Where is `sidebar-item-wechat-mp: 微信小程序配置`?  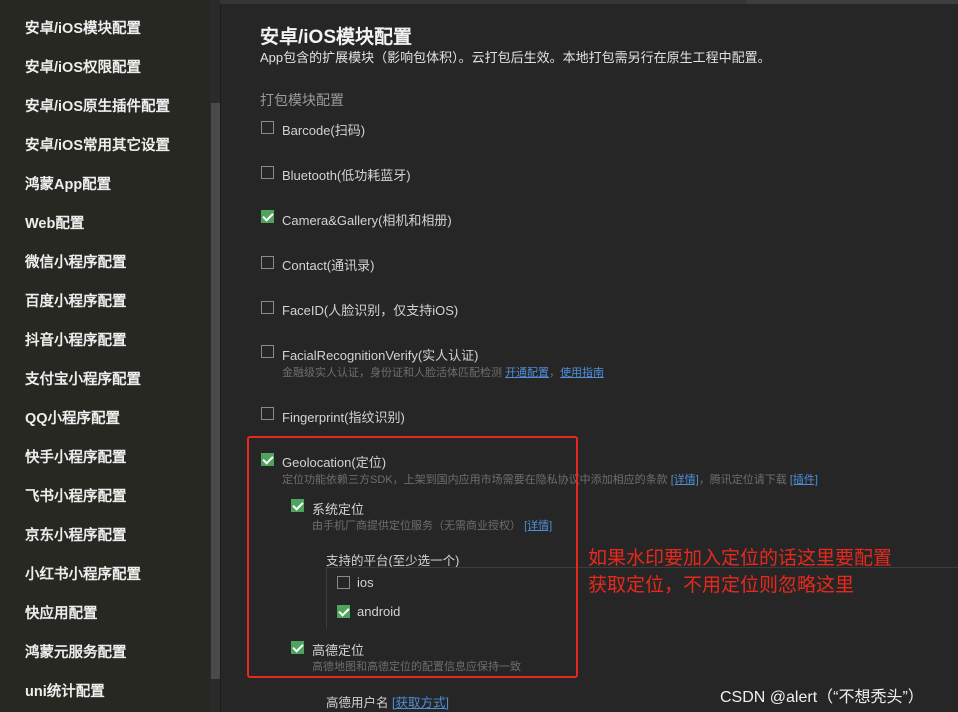
sidebar-item-wechat-mp: 微信小程序配置 is located at coordinates (76, 263).